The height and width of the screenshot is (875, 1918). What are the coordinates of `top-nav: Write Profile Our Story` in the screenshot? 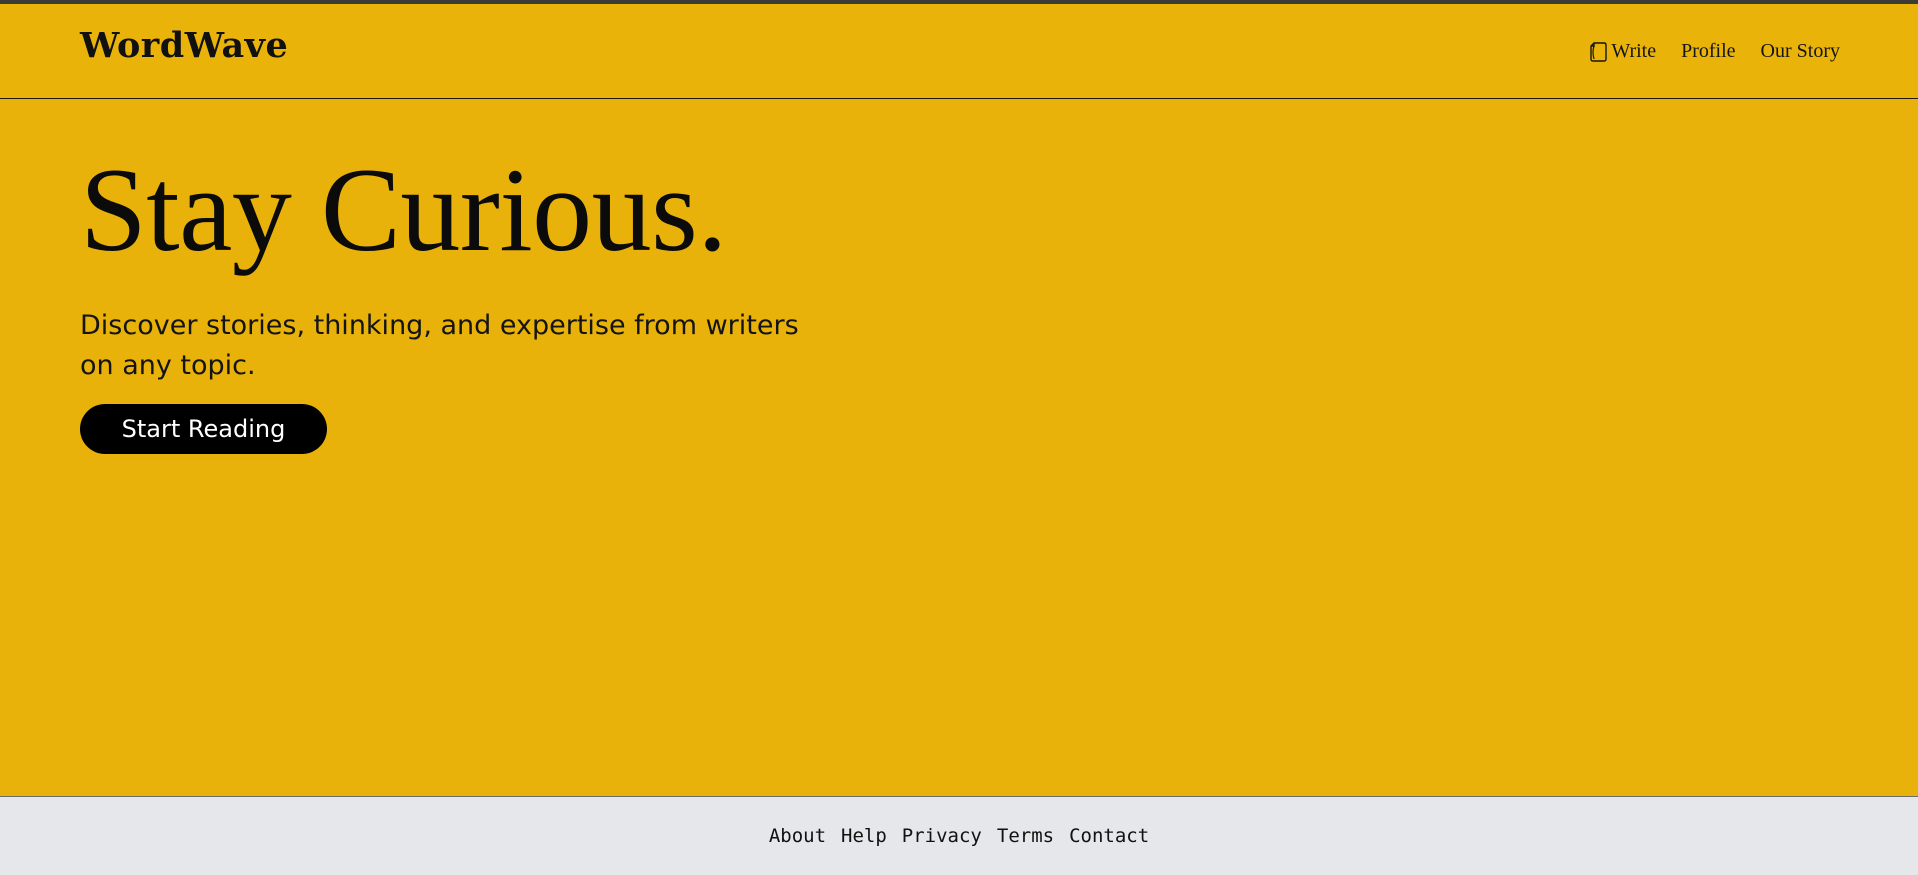 It's located at (1714, 51).